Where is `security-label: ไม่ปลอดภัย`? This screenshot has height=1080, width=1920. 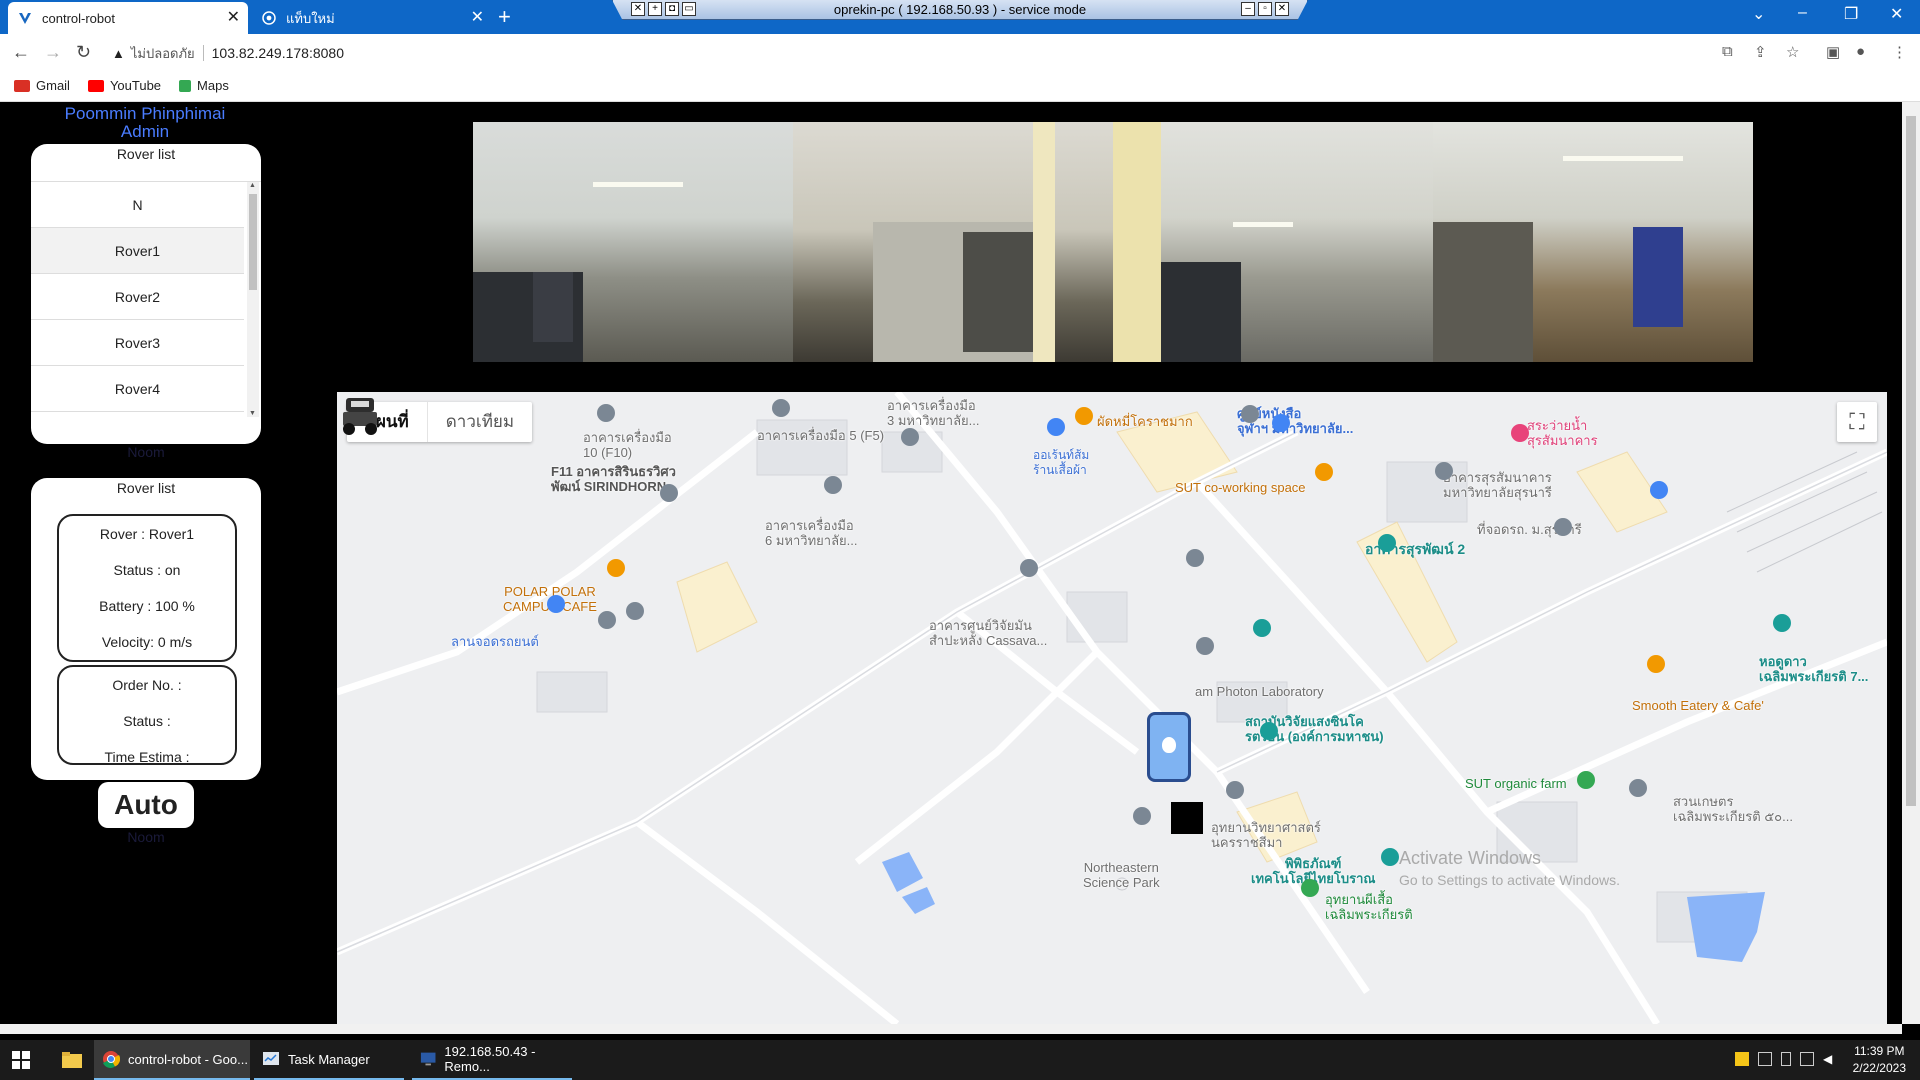
security-label: ไม่ปลอดภัย is located at coordinates (163, 53).